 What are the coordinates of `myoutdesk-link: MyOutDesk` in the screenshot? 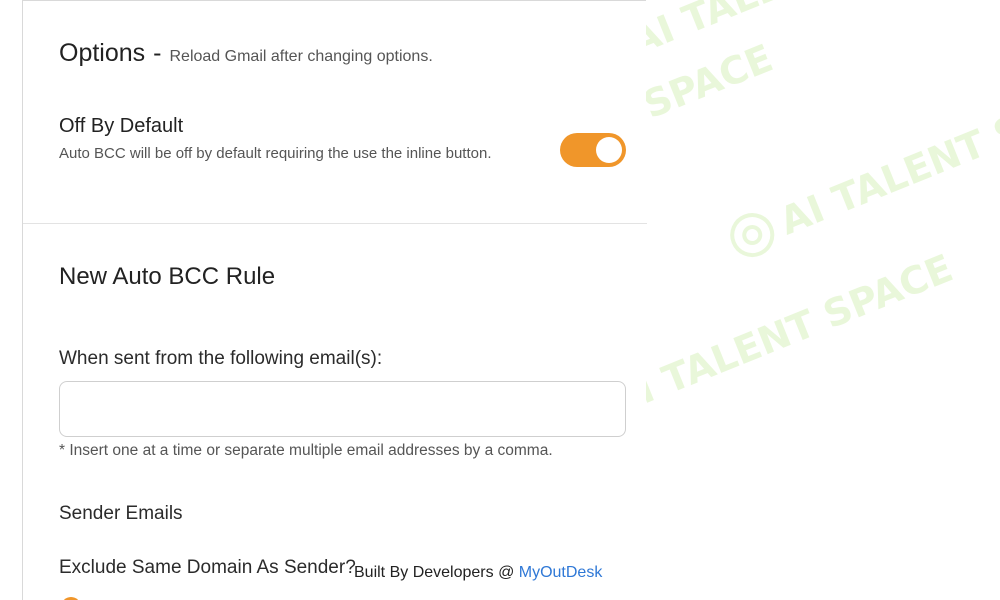 It's located at (561, 572).